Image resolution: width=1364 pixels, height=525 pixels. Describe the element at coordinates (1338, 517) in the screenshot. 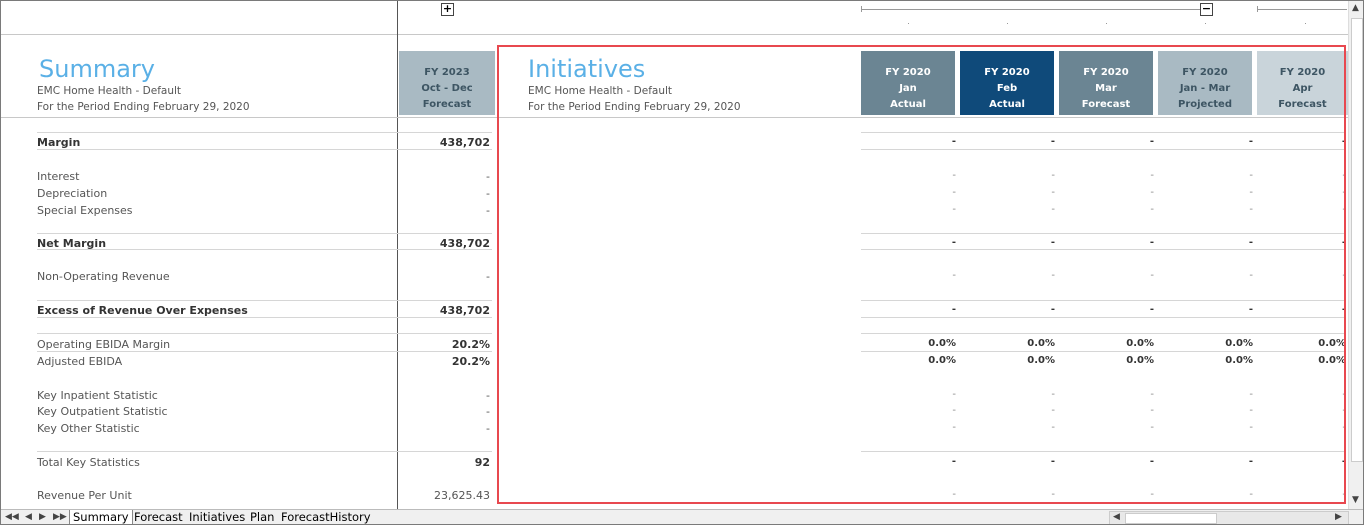

I see `scroll-right-arrow-icon: ▶` at that location.